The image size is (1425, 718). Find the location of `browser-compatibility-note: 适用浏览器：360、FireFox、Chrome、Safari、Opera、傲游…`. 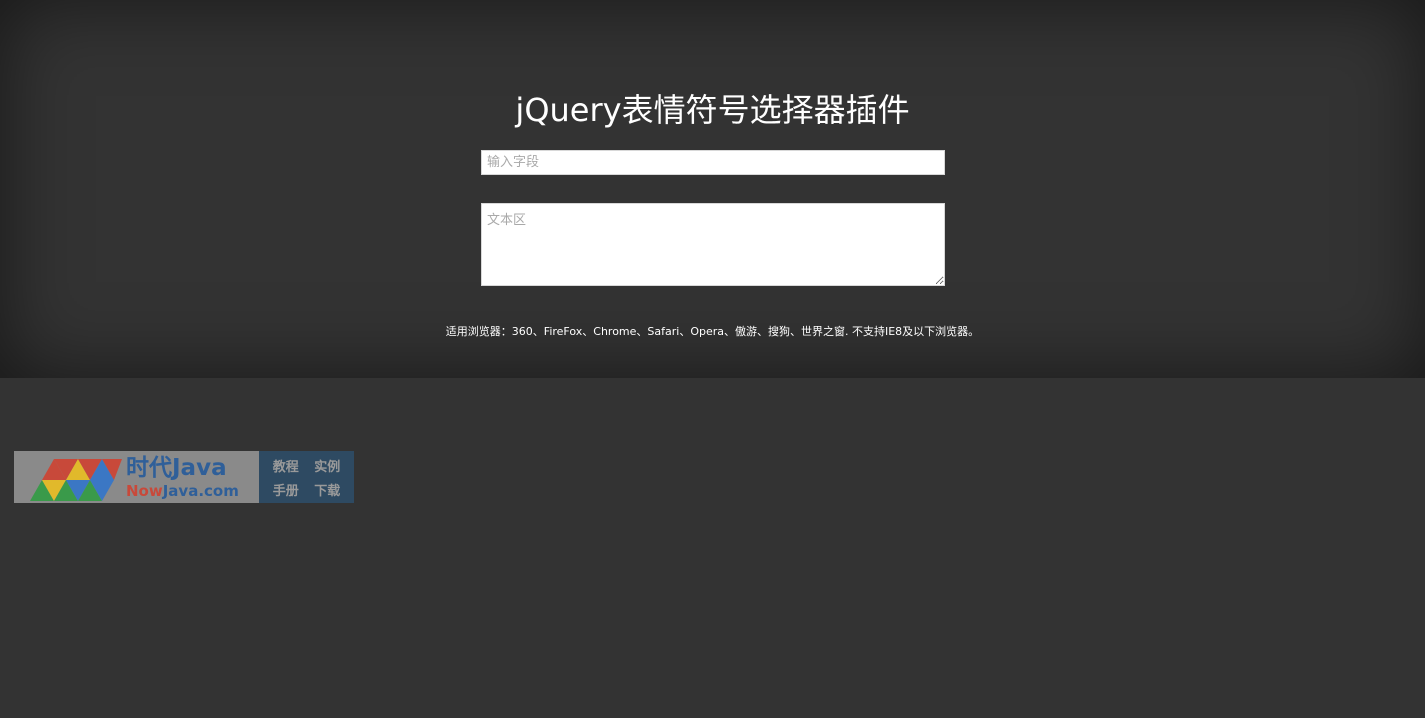

browser-compatibility-note: 适用浏览器：360、FireFox、Chrome、Safari、Opera、傲游… is located at coordinates (712, 331).